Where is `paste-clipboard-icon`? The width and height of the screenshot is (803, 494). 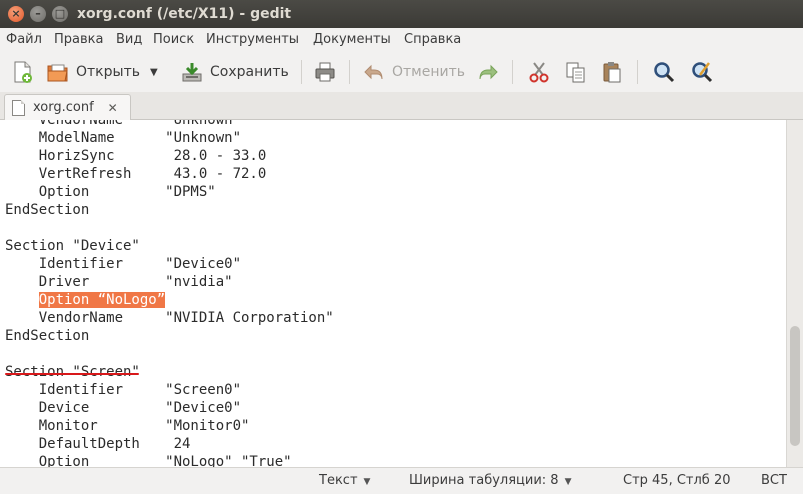 paste-clipboard-icon is located at coordinates (612, 72).